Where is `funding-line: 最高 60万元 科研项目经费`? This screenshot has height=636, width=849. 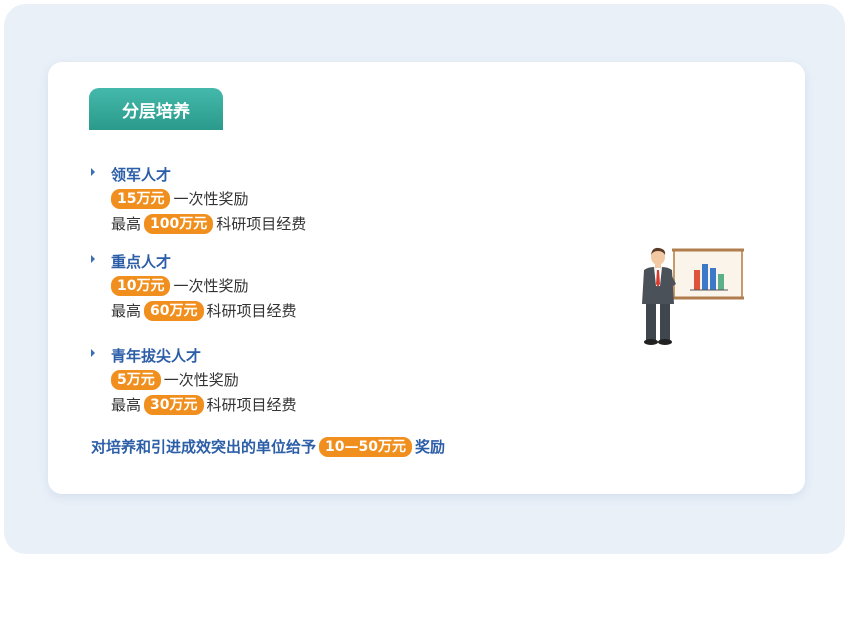
funding-line: 最高 60万元 科研项目经费 is located at coordinates (204, 310).